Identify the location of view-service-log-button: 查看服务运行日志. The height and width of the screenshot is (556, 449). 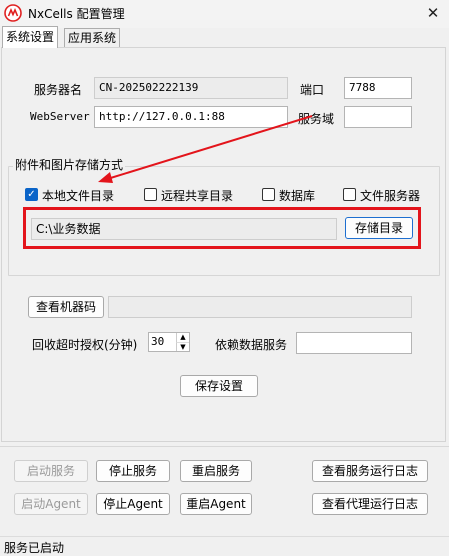
(370, 471).